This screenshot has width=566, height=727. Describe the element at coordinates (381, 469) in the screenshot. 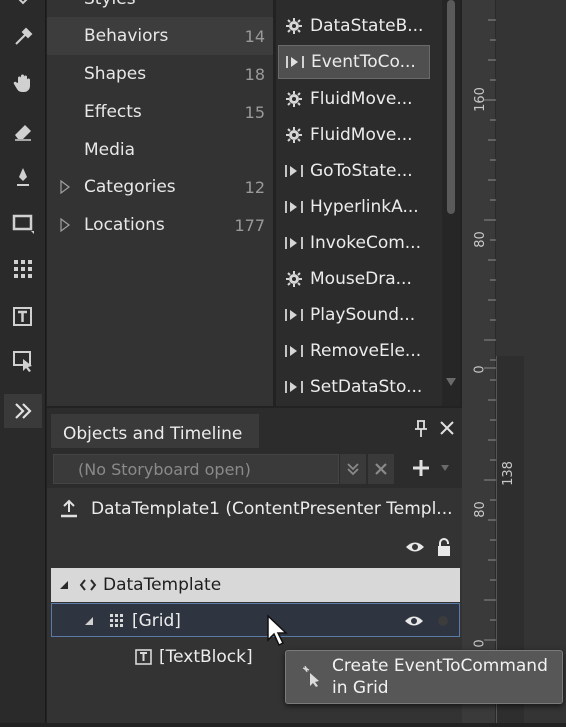

I see `close-storyboard-button` at that location.